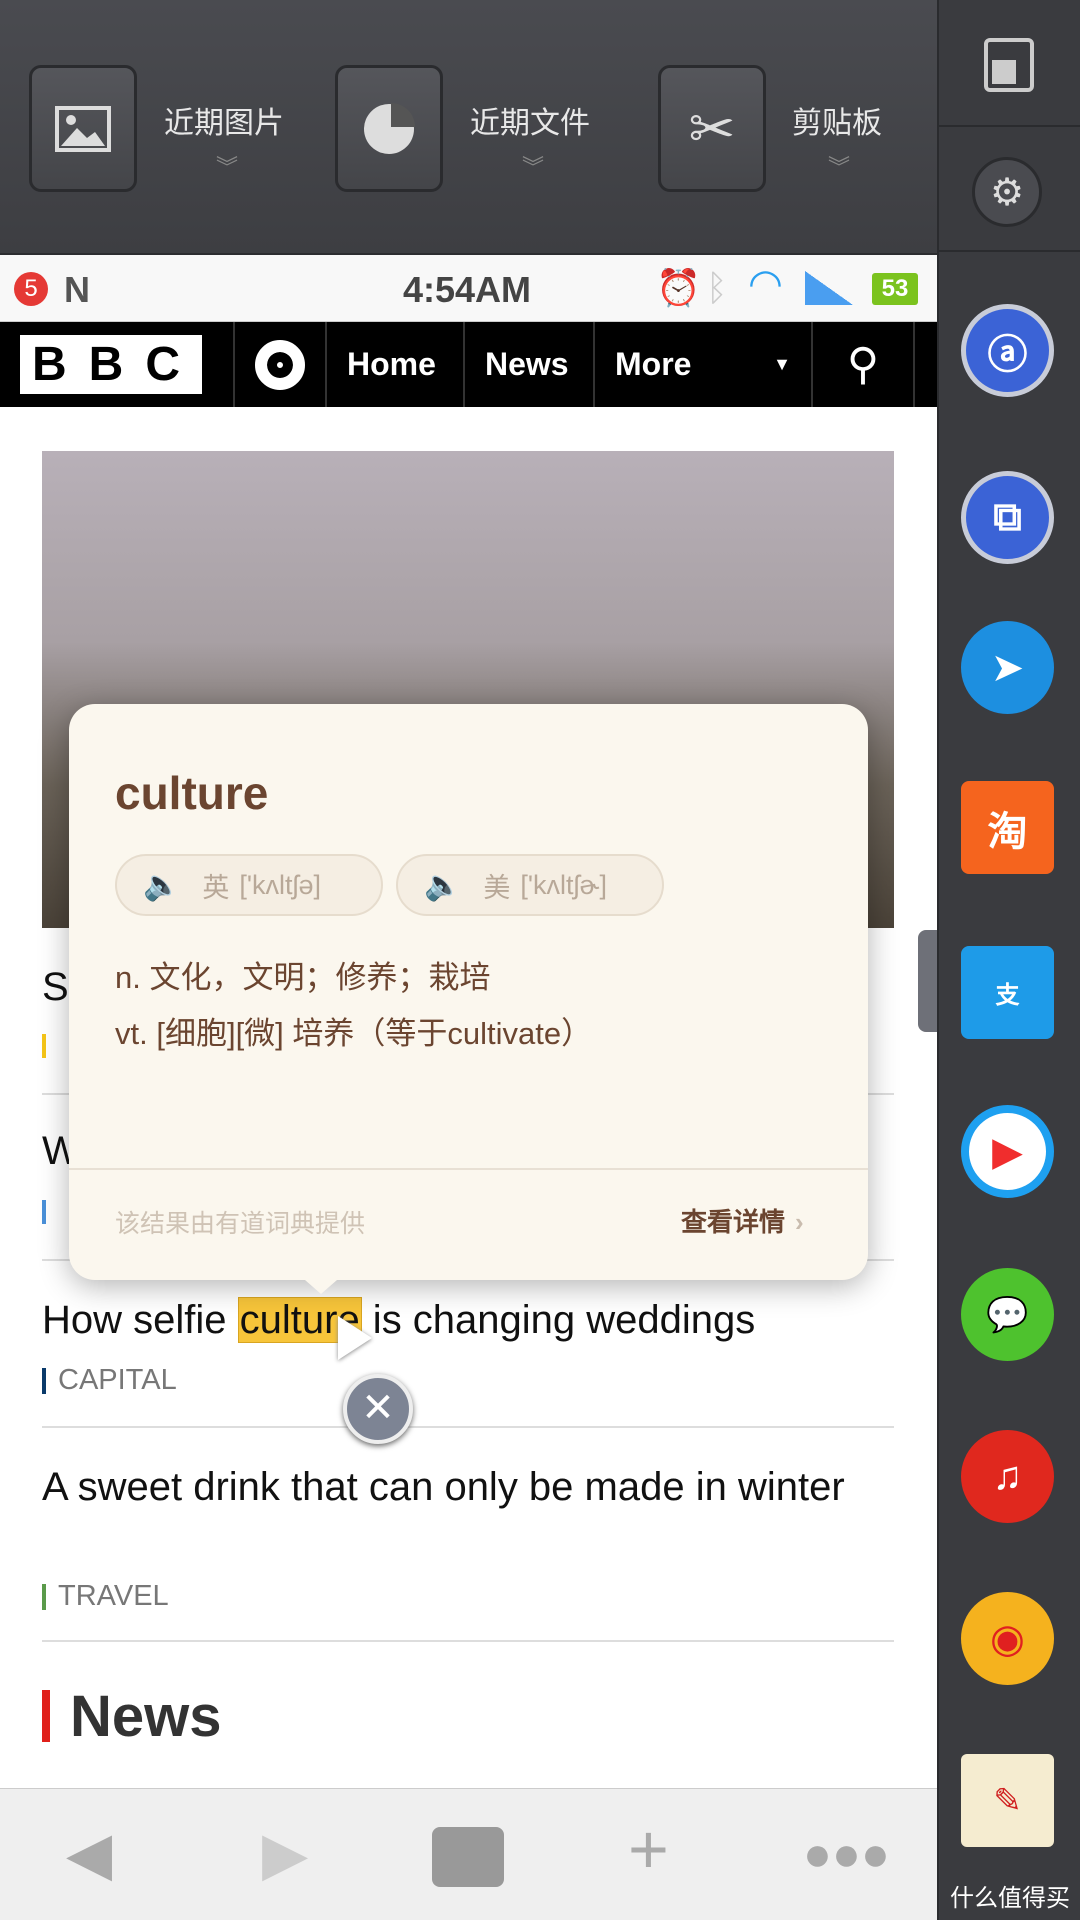 This screenshot has height=1920, width=1080. I want to click on account-icon, so click(281, 364).